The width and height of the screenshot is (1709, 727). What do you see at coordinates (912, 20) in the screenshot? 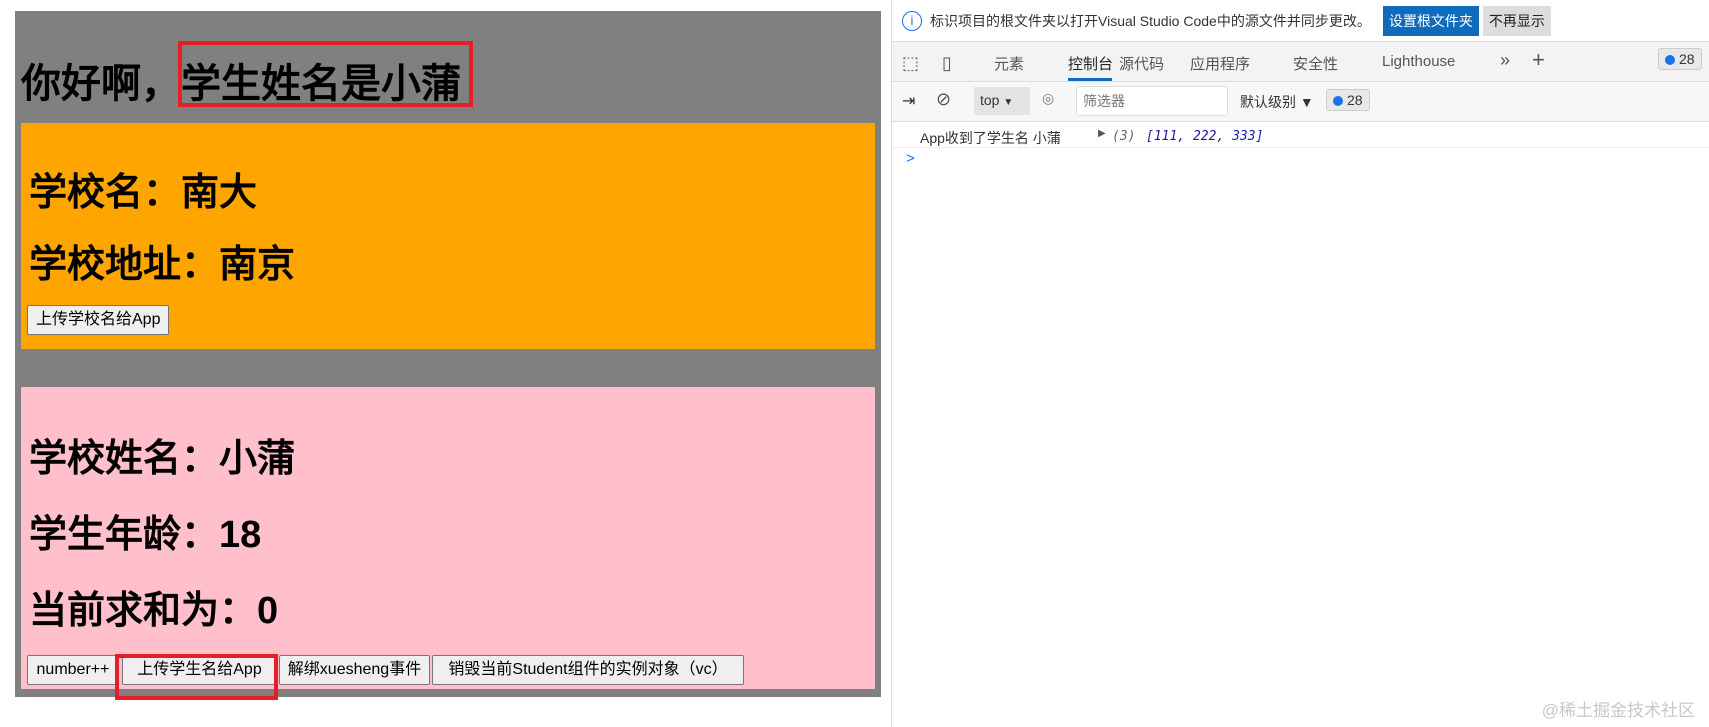
I see `info-icon: i` at bounding box center [912, 20].